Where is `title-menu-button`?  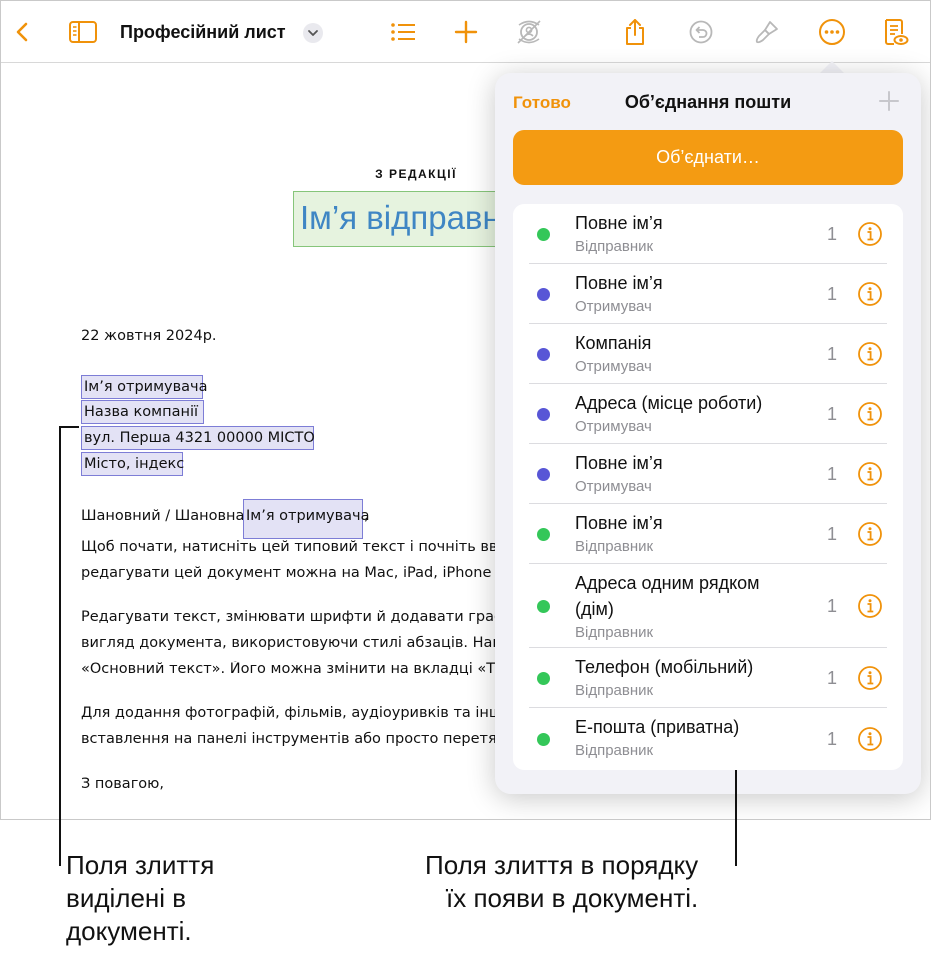
title-menu-button is located at coordinates (313, 33).